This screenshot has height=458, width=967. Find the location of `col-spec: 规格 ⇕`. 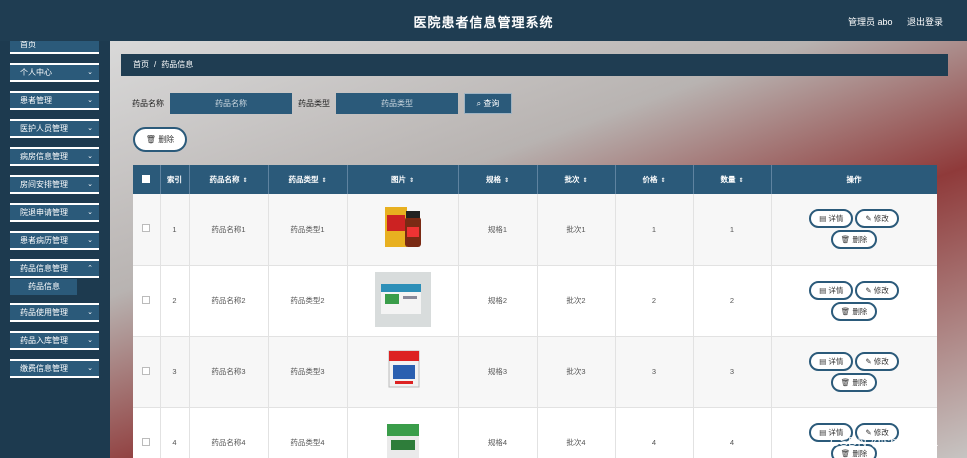

col-spec: 规格 ⇕ is located at coordinates (498, 179).